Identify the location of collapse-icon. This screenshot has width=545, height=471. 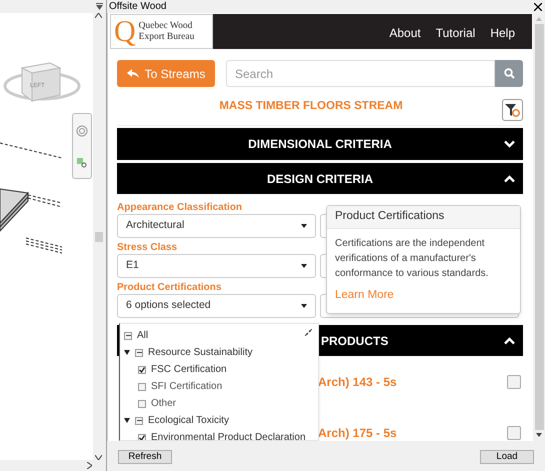
(308, 332).